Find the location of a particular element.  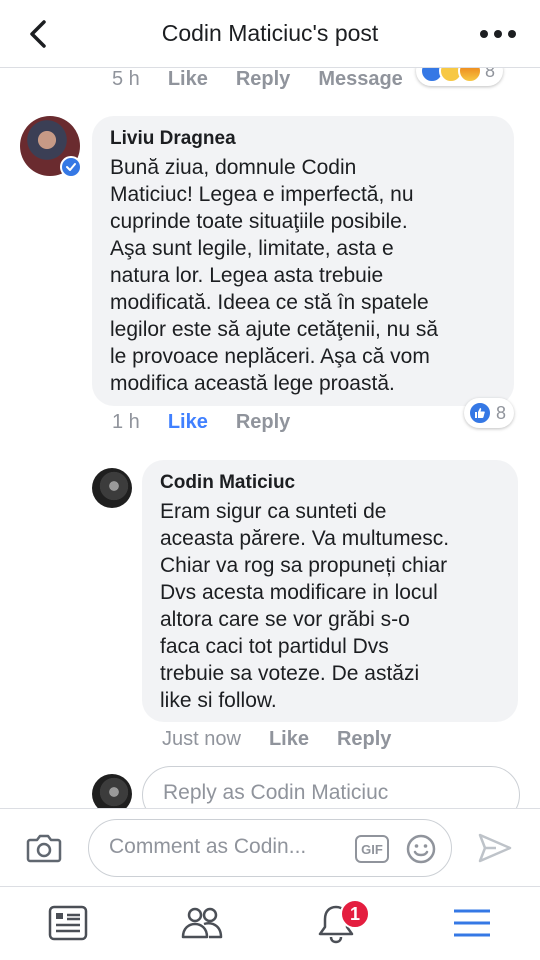

comment-composer: Comment as Codin... GIF is located at coordinates (270, 847).